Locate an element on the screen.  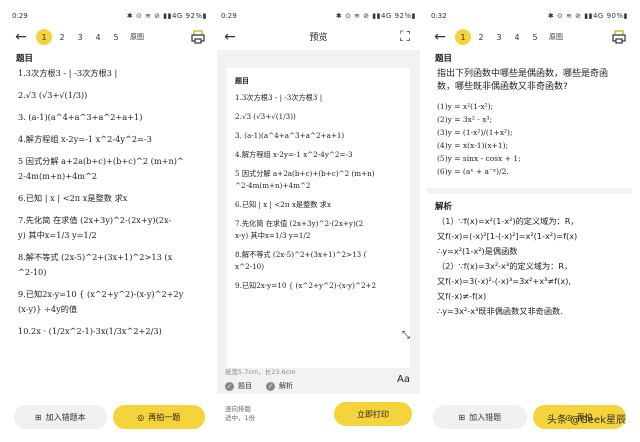
question-headline: 指出下列函数中哪些是偶函数，哪些是奇函数，哪些既非偶函数又非奇函数? is located at coordinates (523, 80).